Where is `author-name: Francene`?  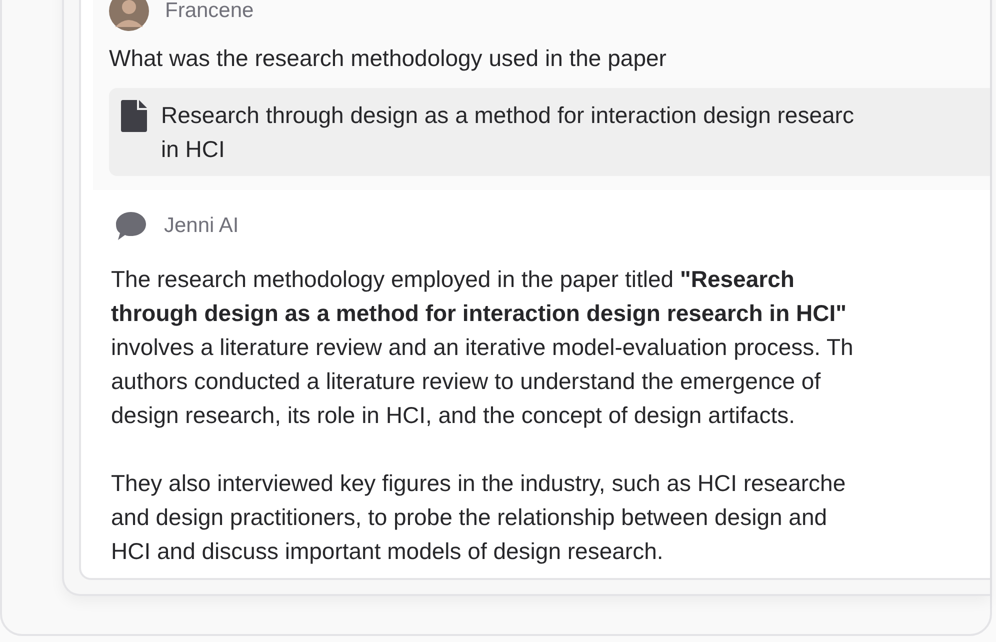 author-name: Francene is located at coordinates (209, 11).